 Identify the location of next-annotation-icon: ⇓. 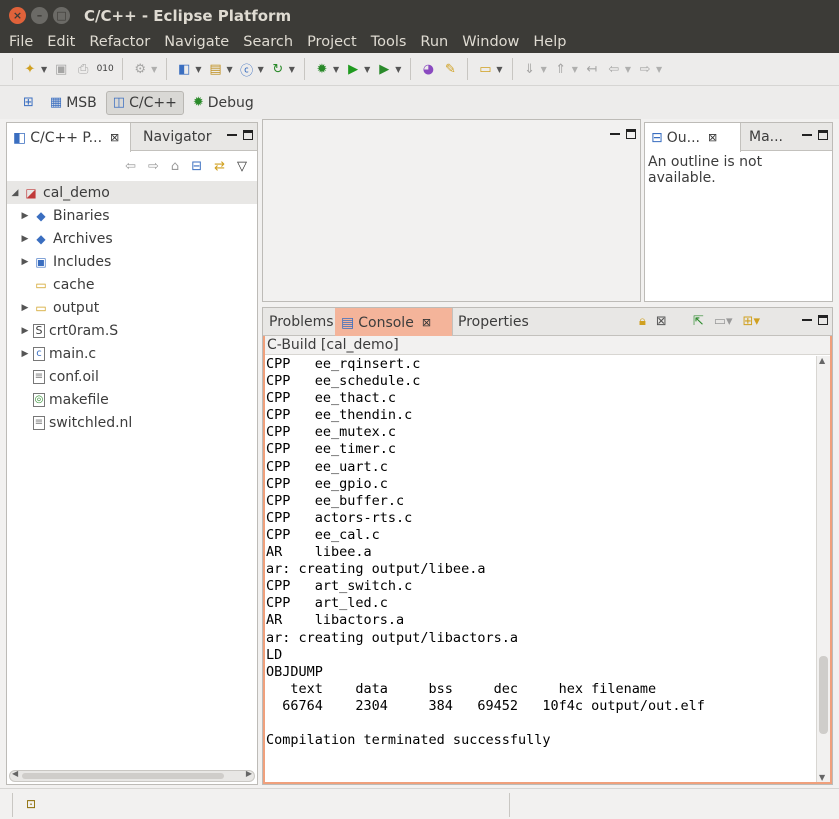
(530, 69).